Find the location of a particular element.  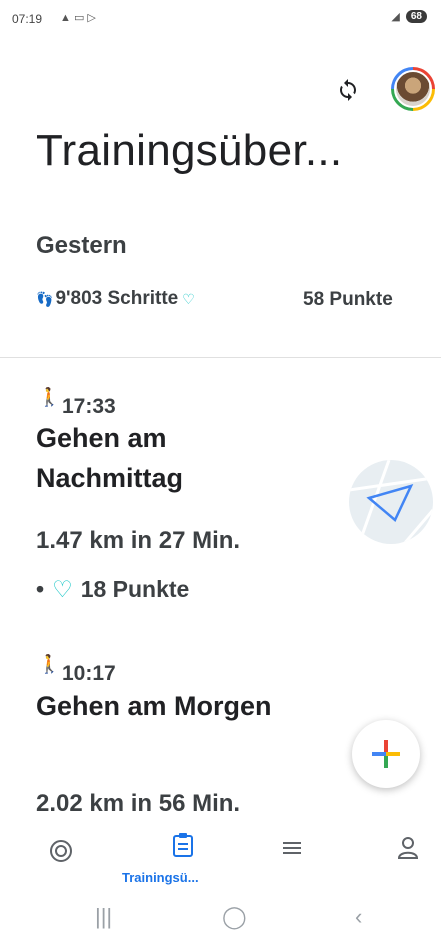

activity-points-value: 18 Punkte is located at coordinates (135, 589).